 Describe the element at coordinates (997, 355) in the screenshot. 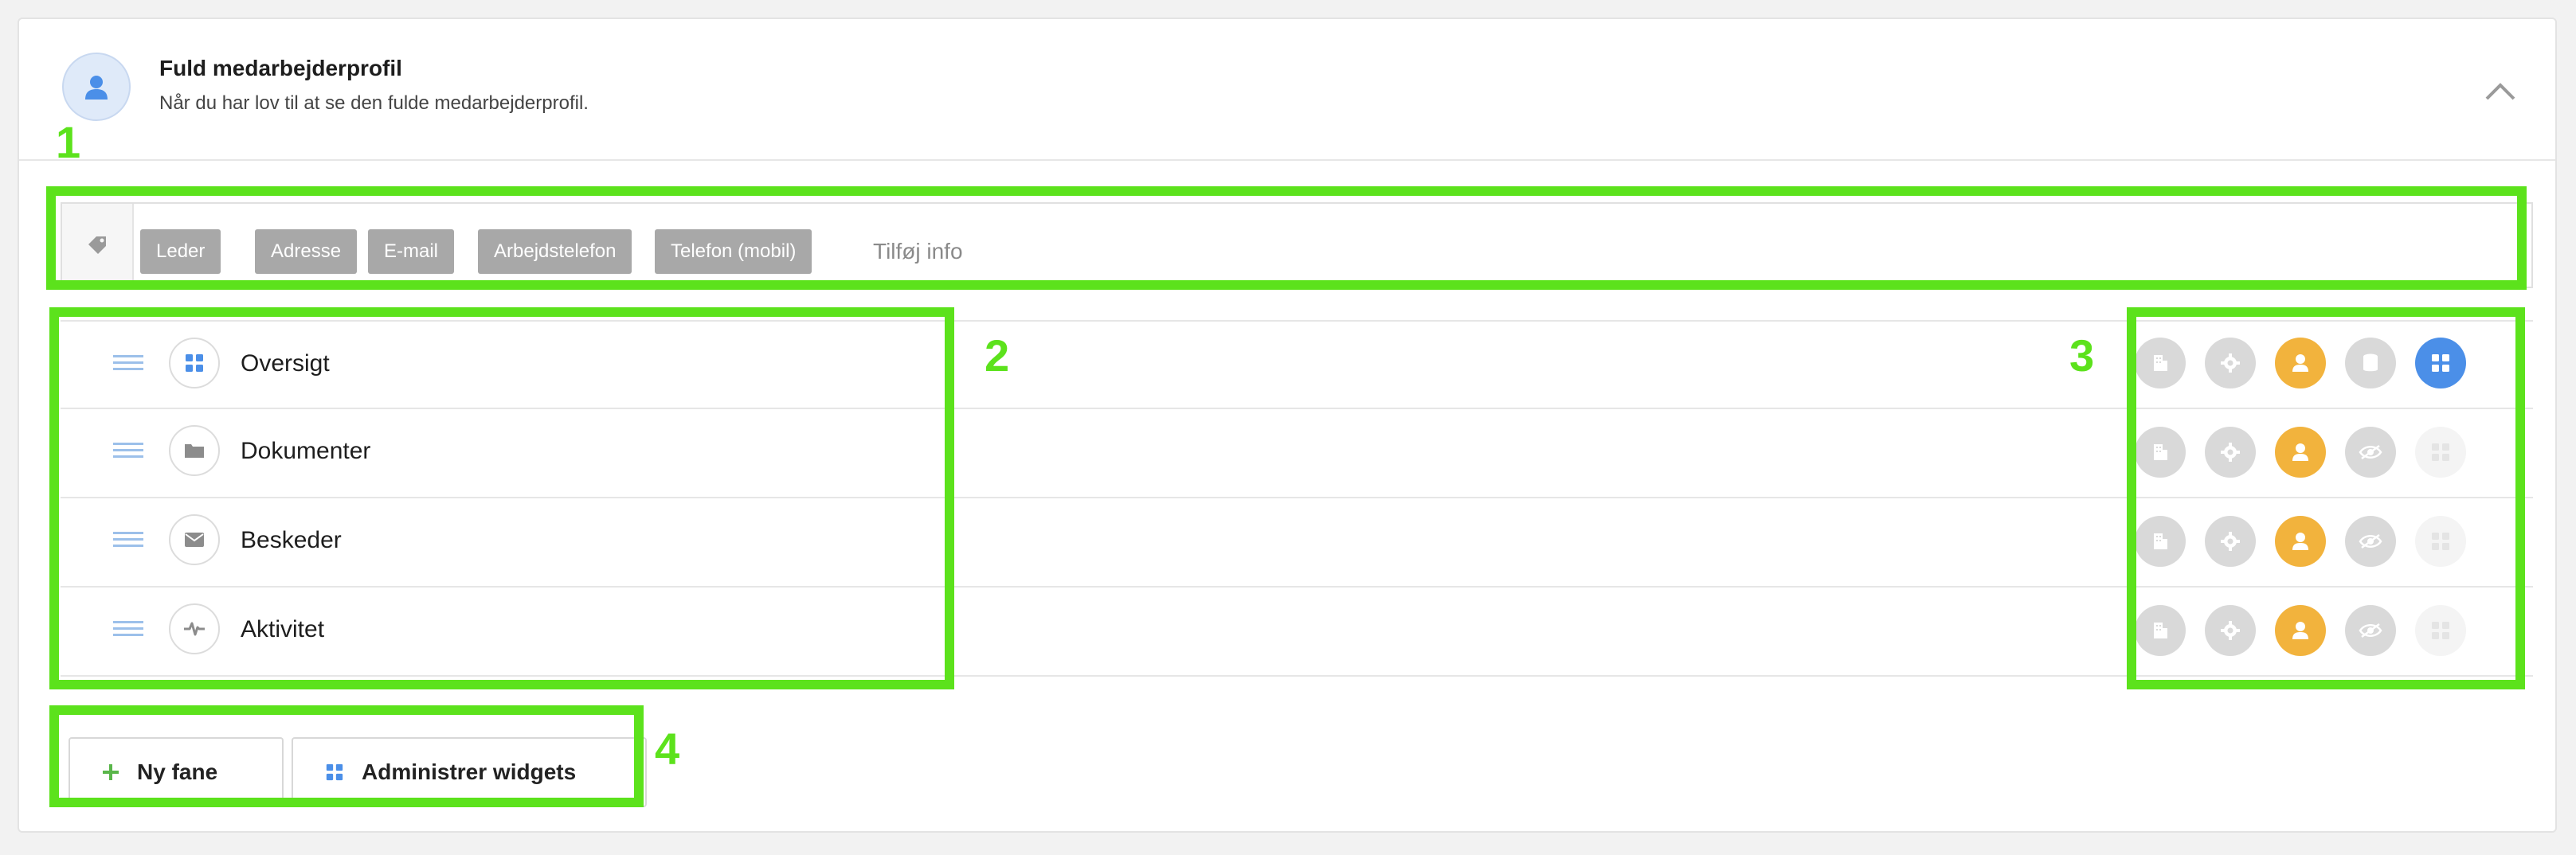

I see `annotation-number-2: 2` at that location.